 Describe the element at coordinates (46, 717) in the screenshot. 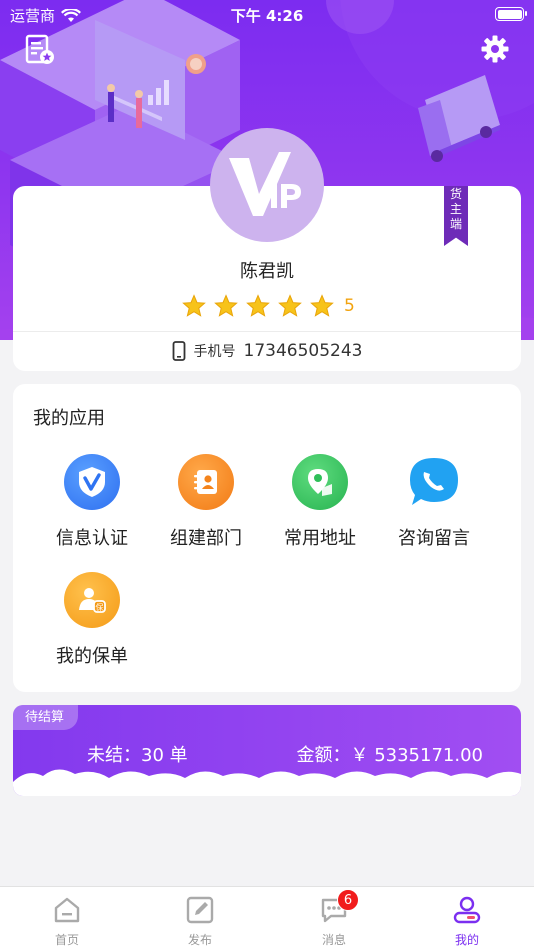

I see `settlement-tag: 待结算` at that location.